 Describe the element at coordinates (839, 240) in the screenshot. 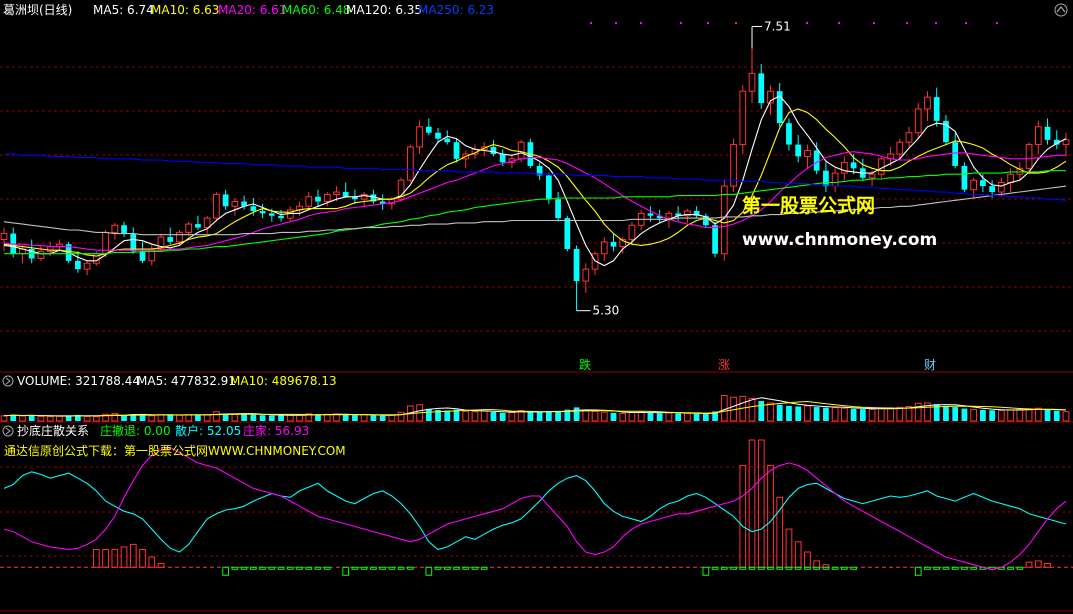

I see `watermark-url: www.chnmoney.com` at that location.